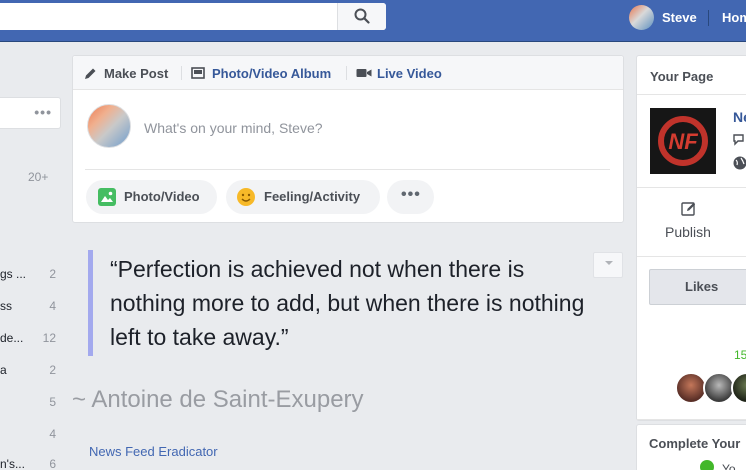 This screenshot has height=470, width=746. I want to click on status-input: What's on your mind, Steve?, so click(233, 128).